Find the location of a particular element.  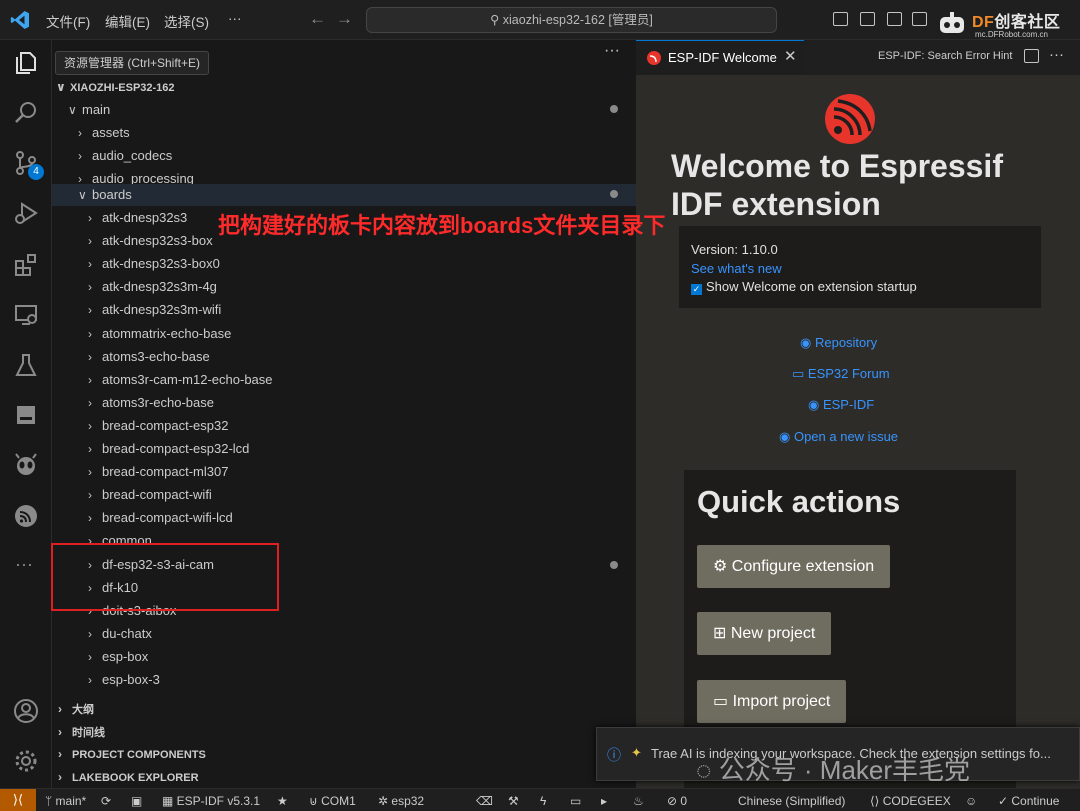

star-icon: ★ is located at coordinates (282, 801).